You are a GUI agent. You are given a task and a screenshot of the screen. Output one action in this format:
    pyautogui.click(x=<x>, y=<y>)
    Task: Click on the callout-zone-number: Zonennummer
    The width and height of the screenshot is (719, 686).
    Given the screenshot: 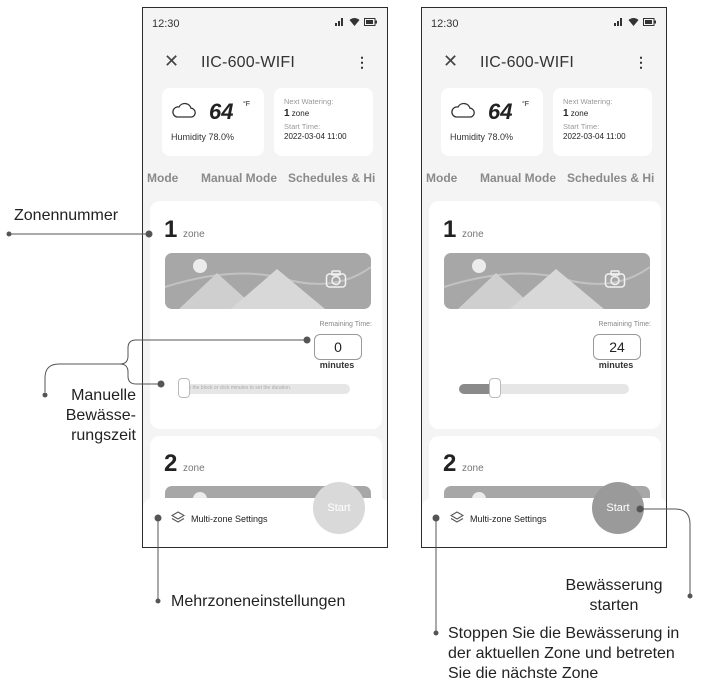 What is the action you would take?
    pyautogui.click(x=66, y=215)
    